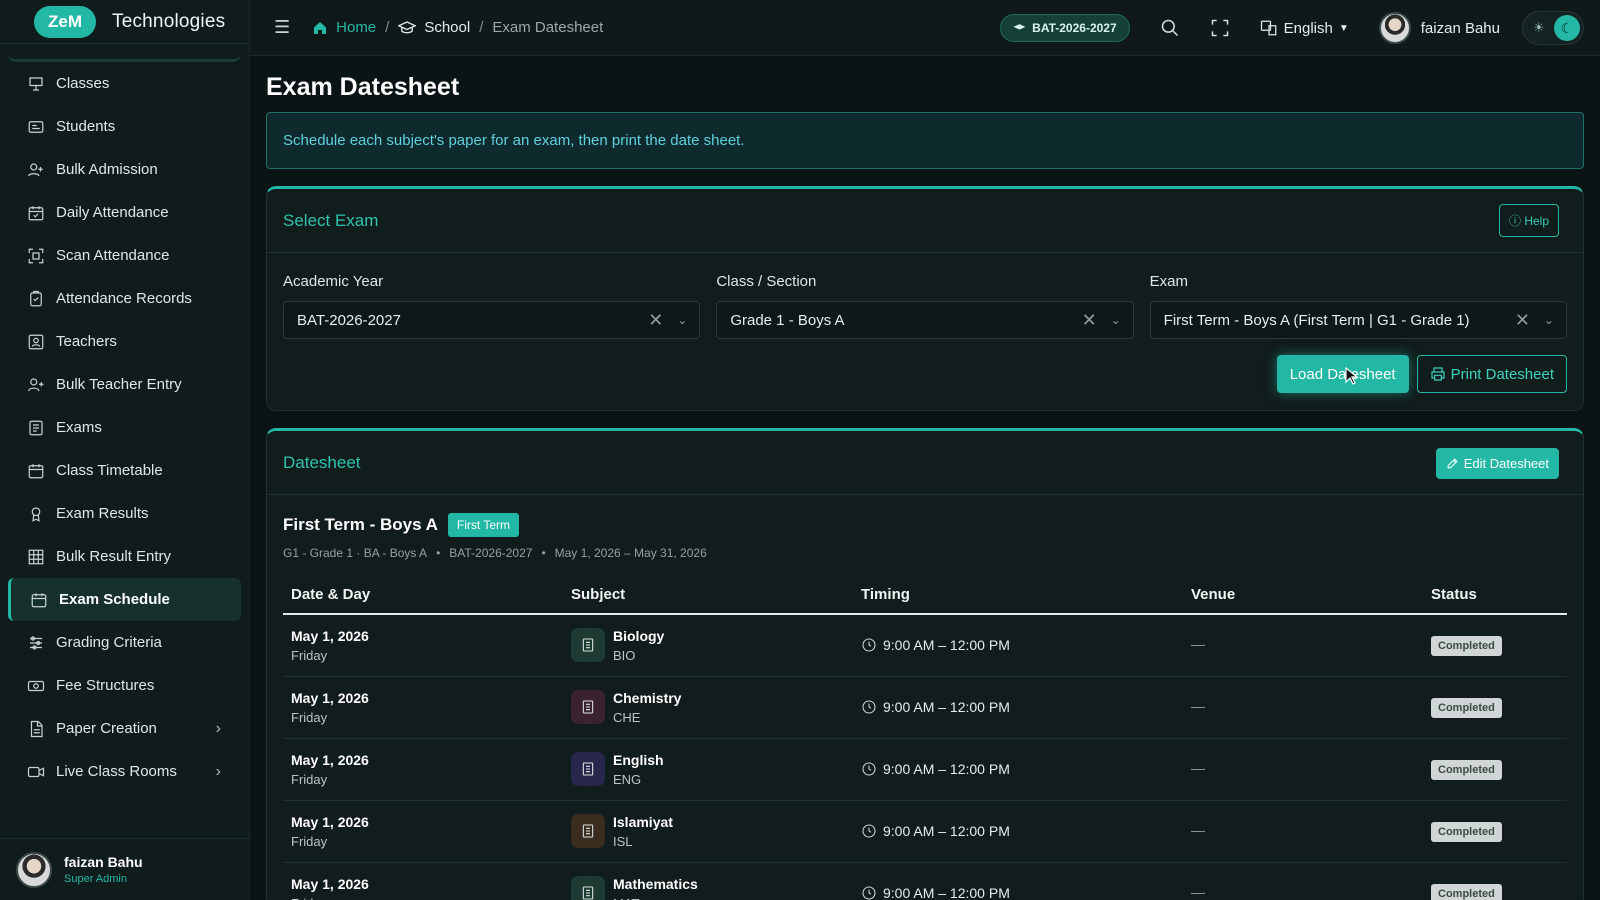  Describe the element at coordinates (492, 320) in the screenshot. I see `academic-year-select: BAT-2026-2027 ✕ ⌄` at that location.